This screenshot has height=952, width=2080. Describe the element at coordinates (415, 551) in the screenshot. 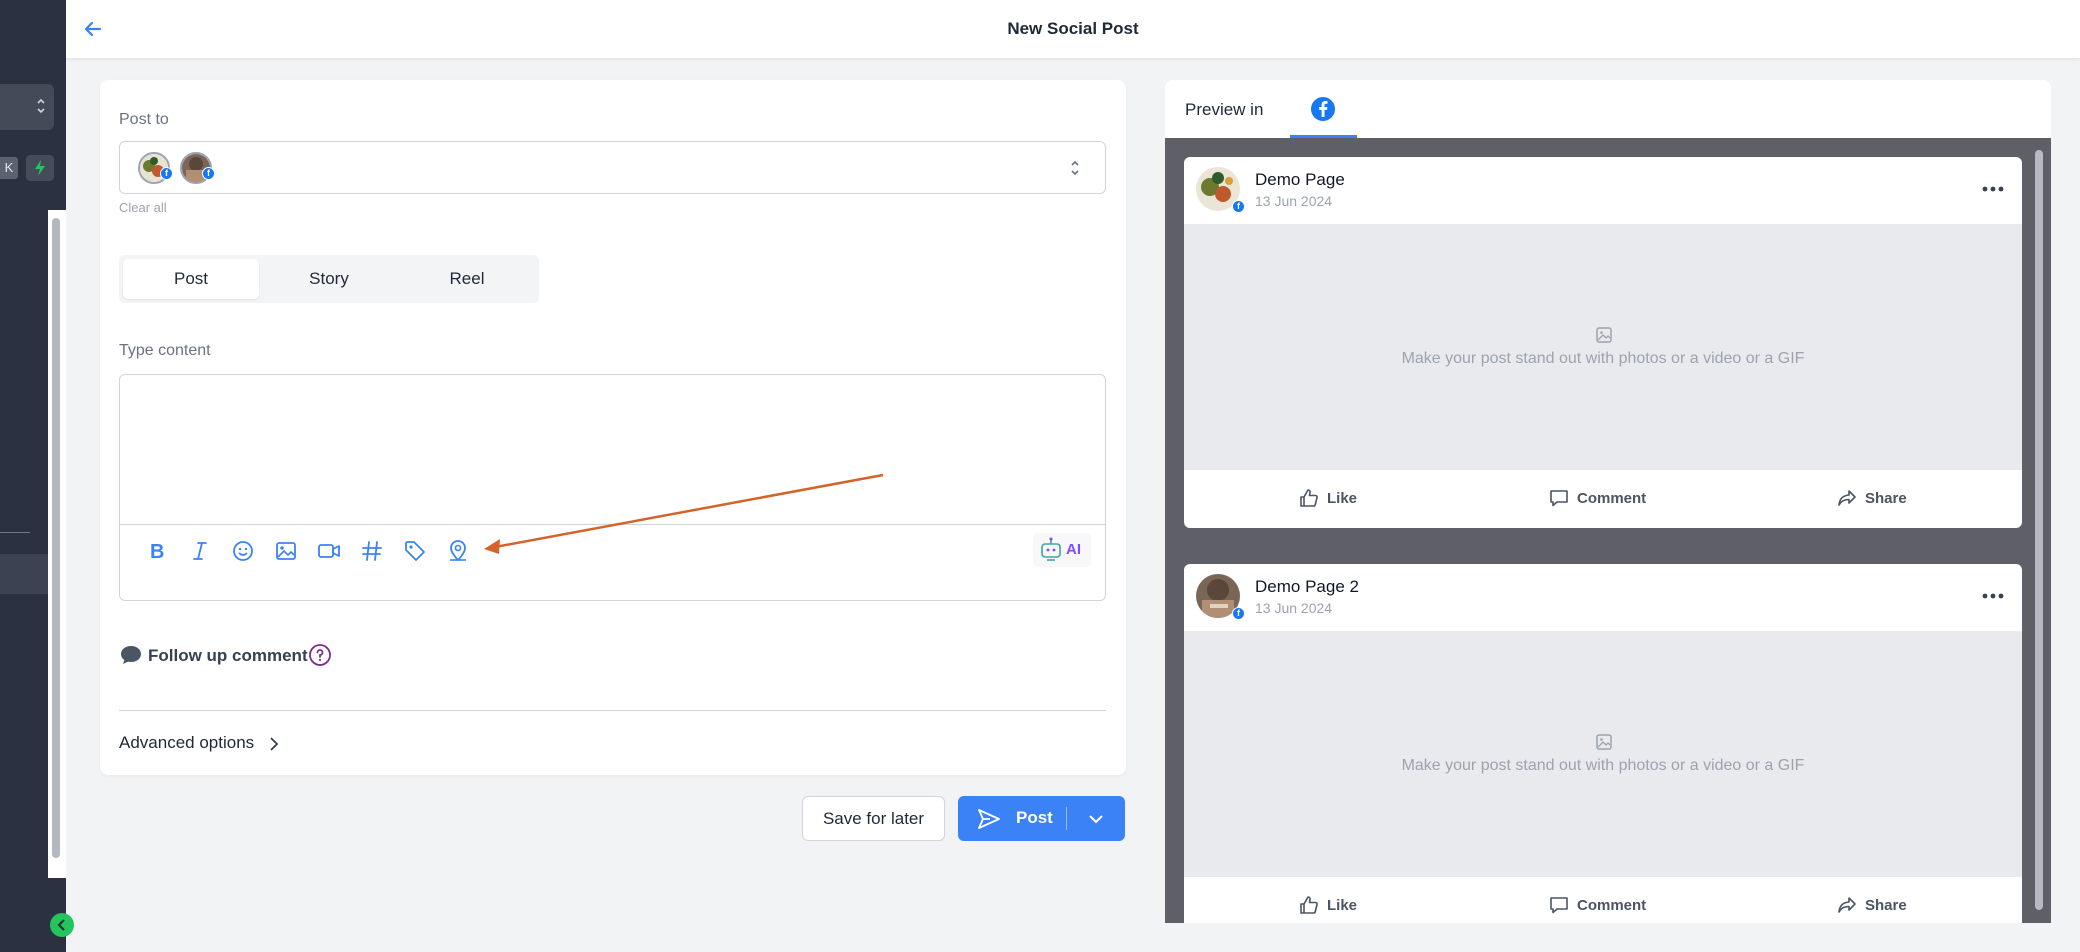

I see `tag-icon` at that location.